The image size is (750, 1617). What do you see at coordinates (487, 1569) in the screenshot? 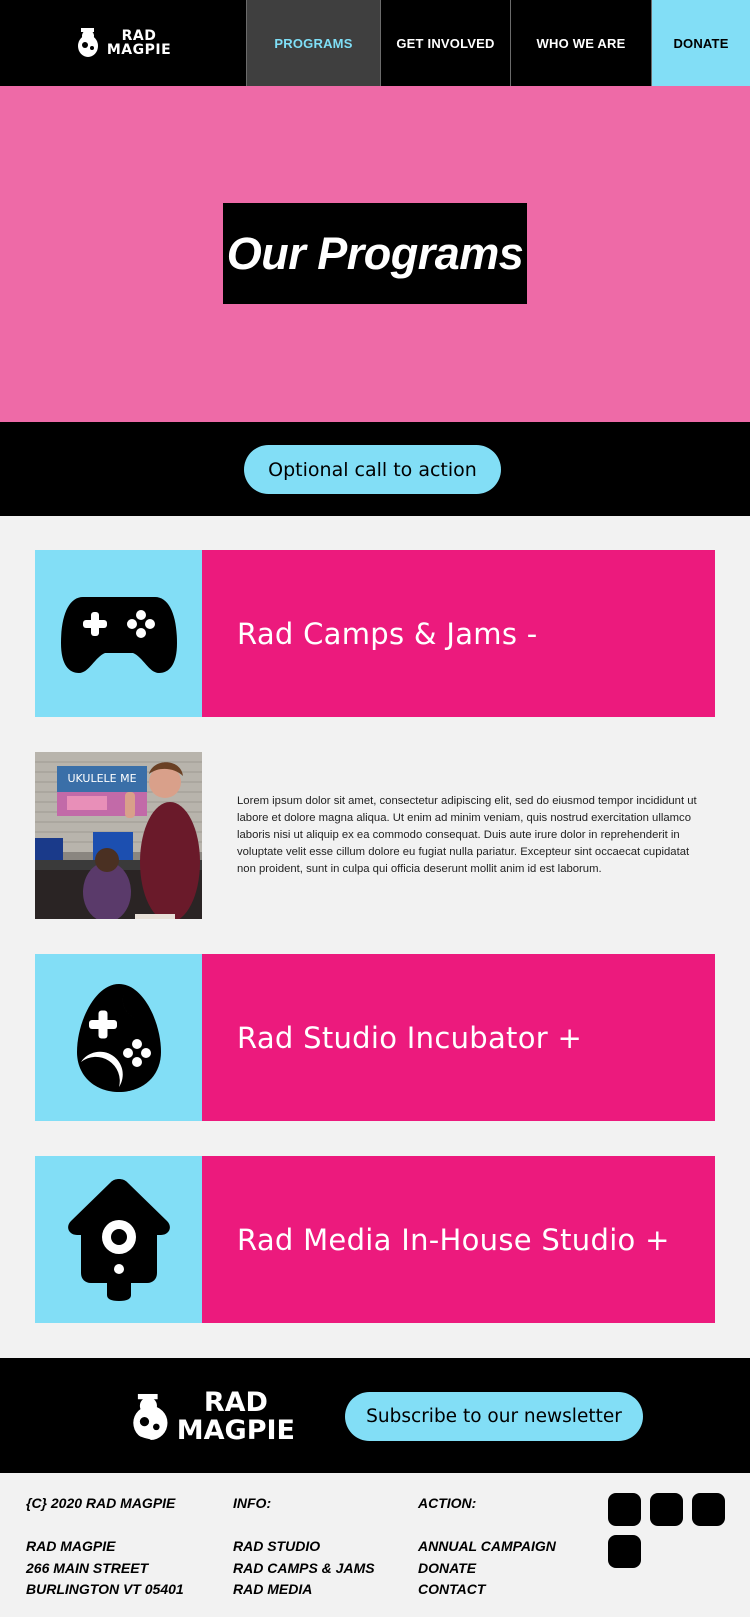
I see `footer-link-donate: DONATE` at bounding box center [487, 1569].